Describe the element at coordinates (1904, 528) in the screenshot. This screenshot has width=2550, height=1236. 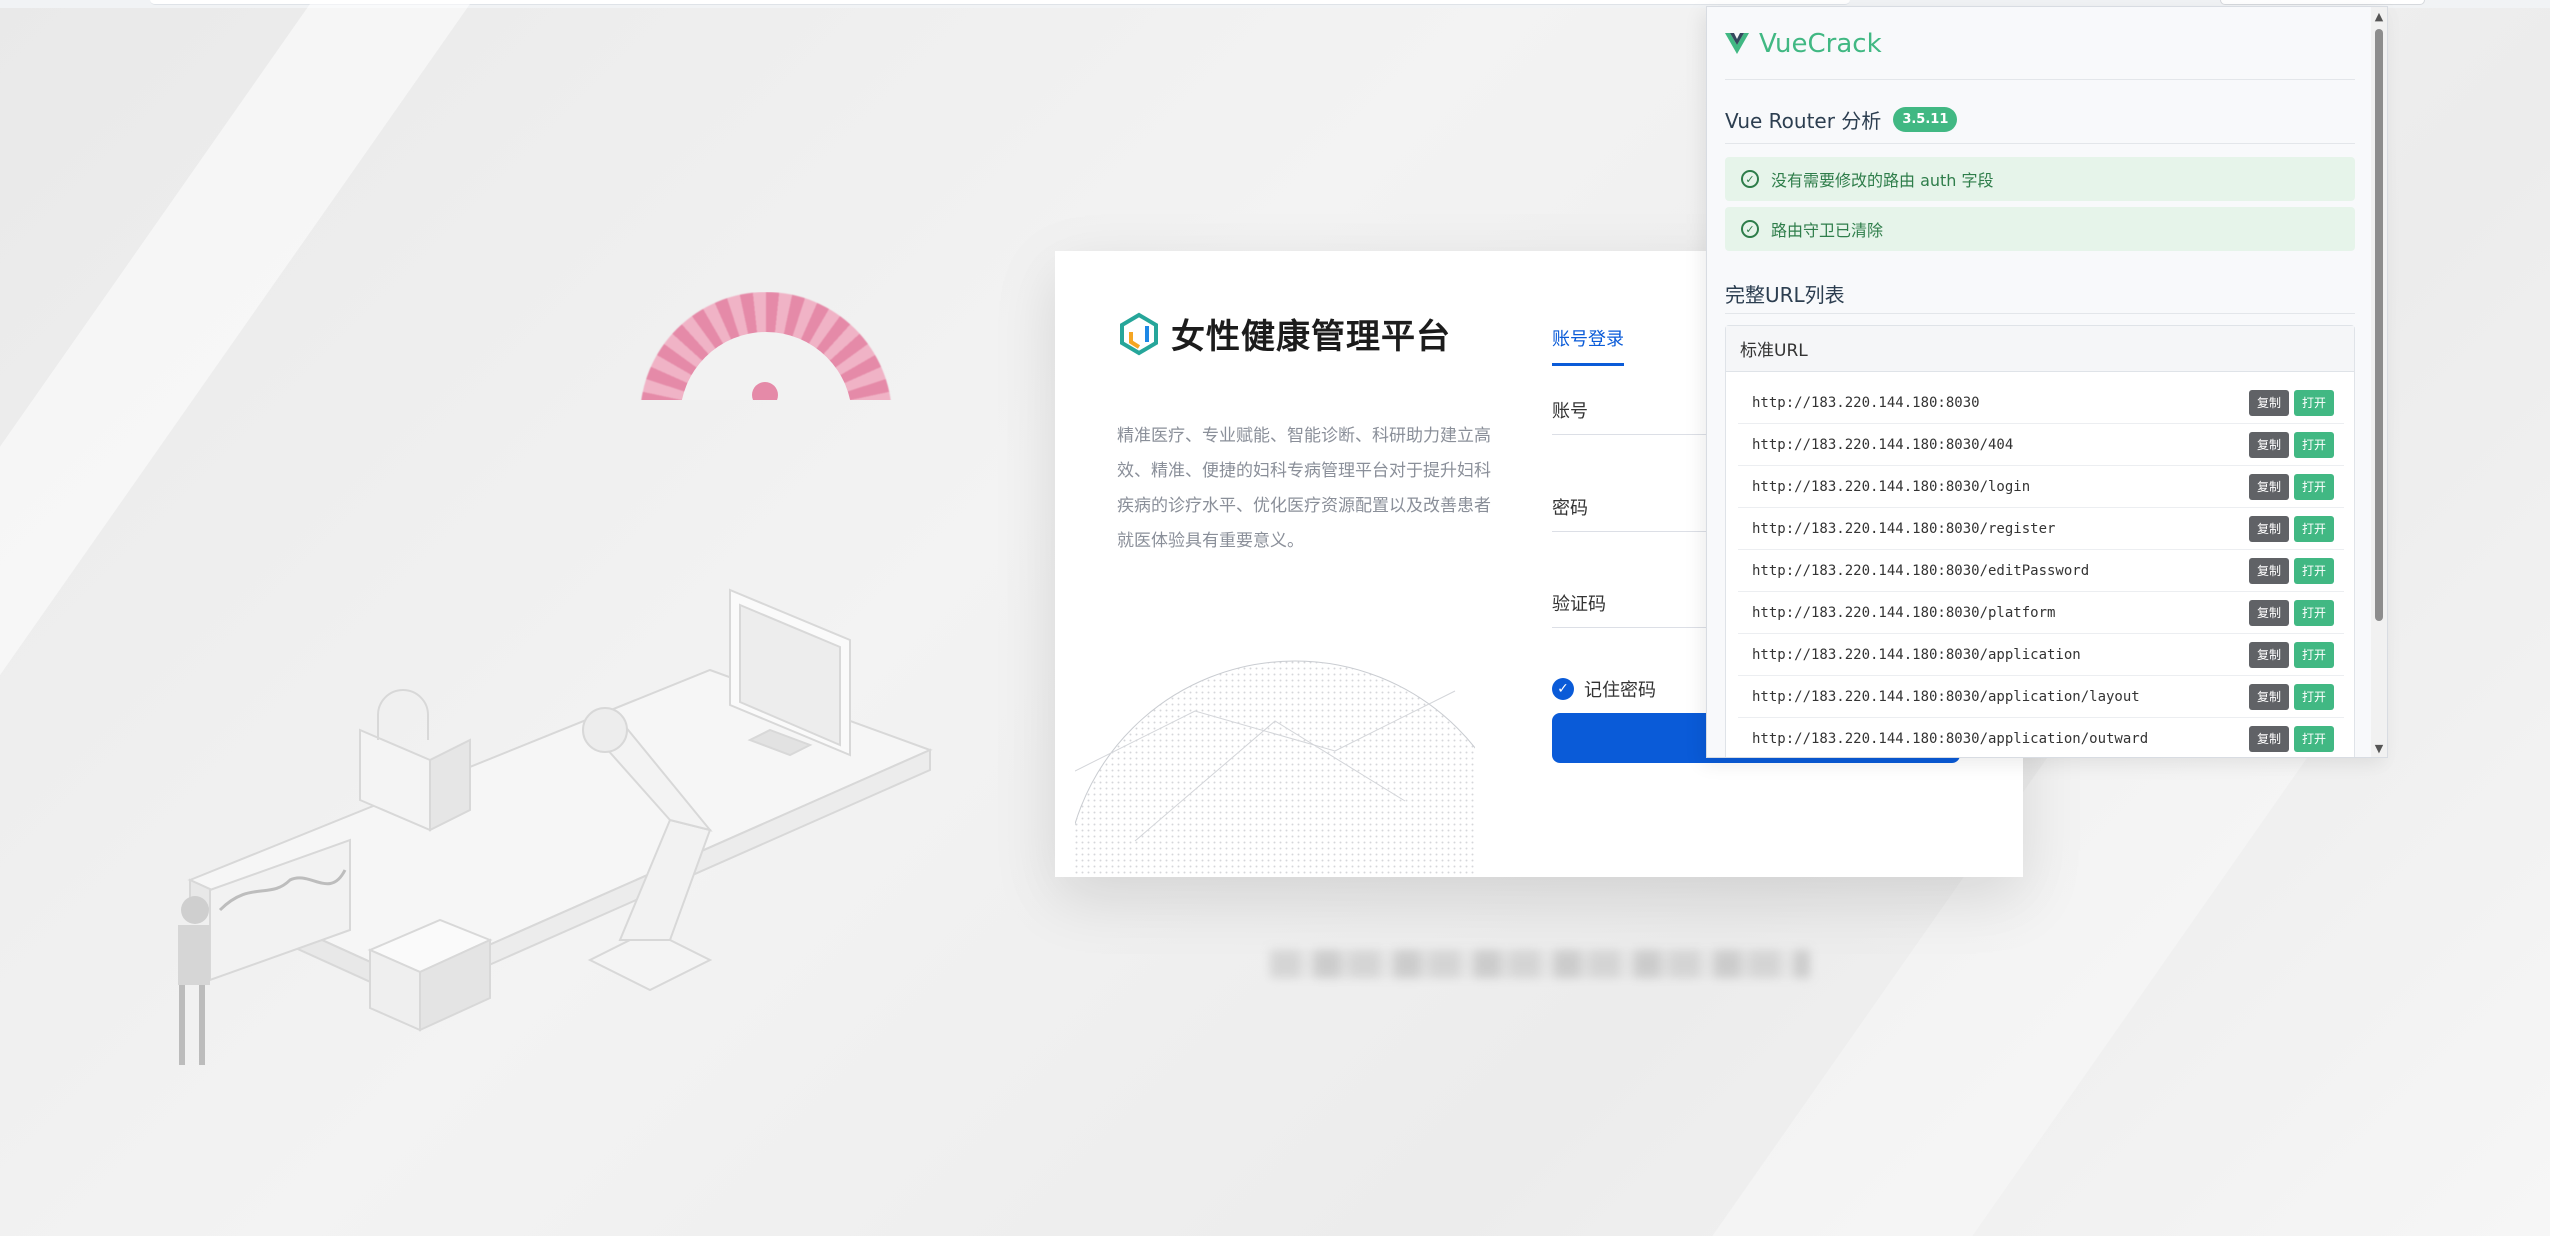
I see `url-text: http://183.220.144.180:8030/register` at that location.